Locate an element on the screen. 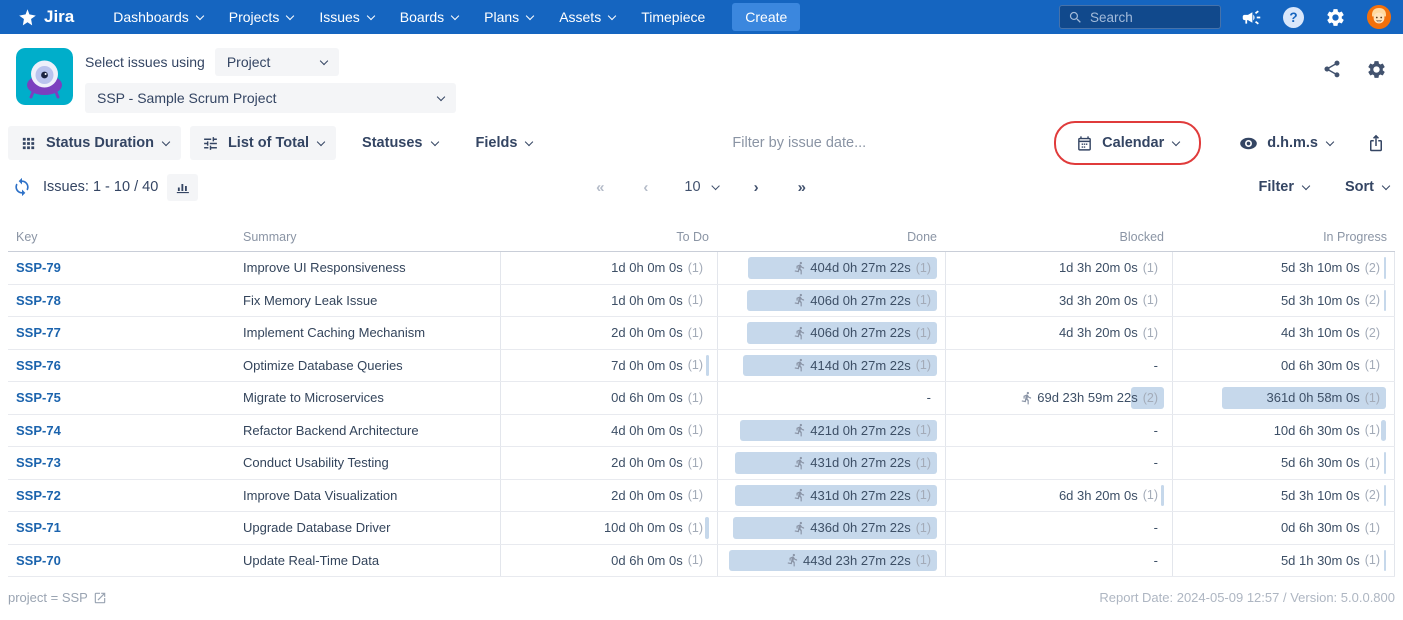  pagination-last-button: » is located at coordinates (802, 187).